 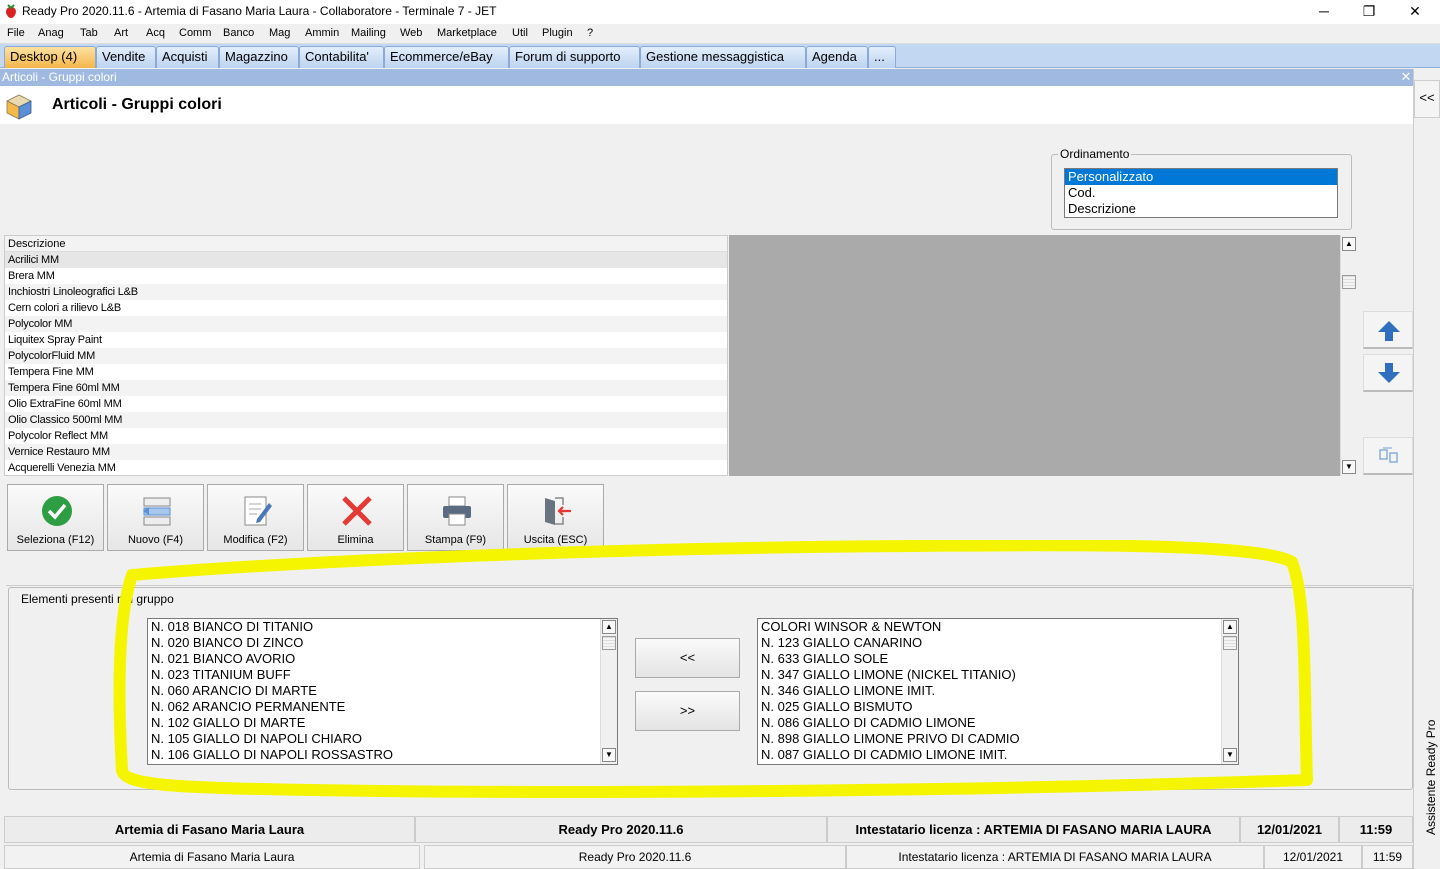 What do you see at coordinates (998, 643) in the screenshot?
I see `list-item: N. 123 GIALLO CANARINO` at bounding box center [998, 643].